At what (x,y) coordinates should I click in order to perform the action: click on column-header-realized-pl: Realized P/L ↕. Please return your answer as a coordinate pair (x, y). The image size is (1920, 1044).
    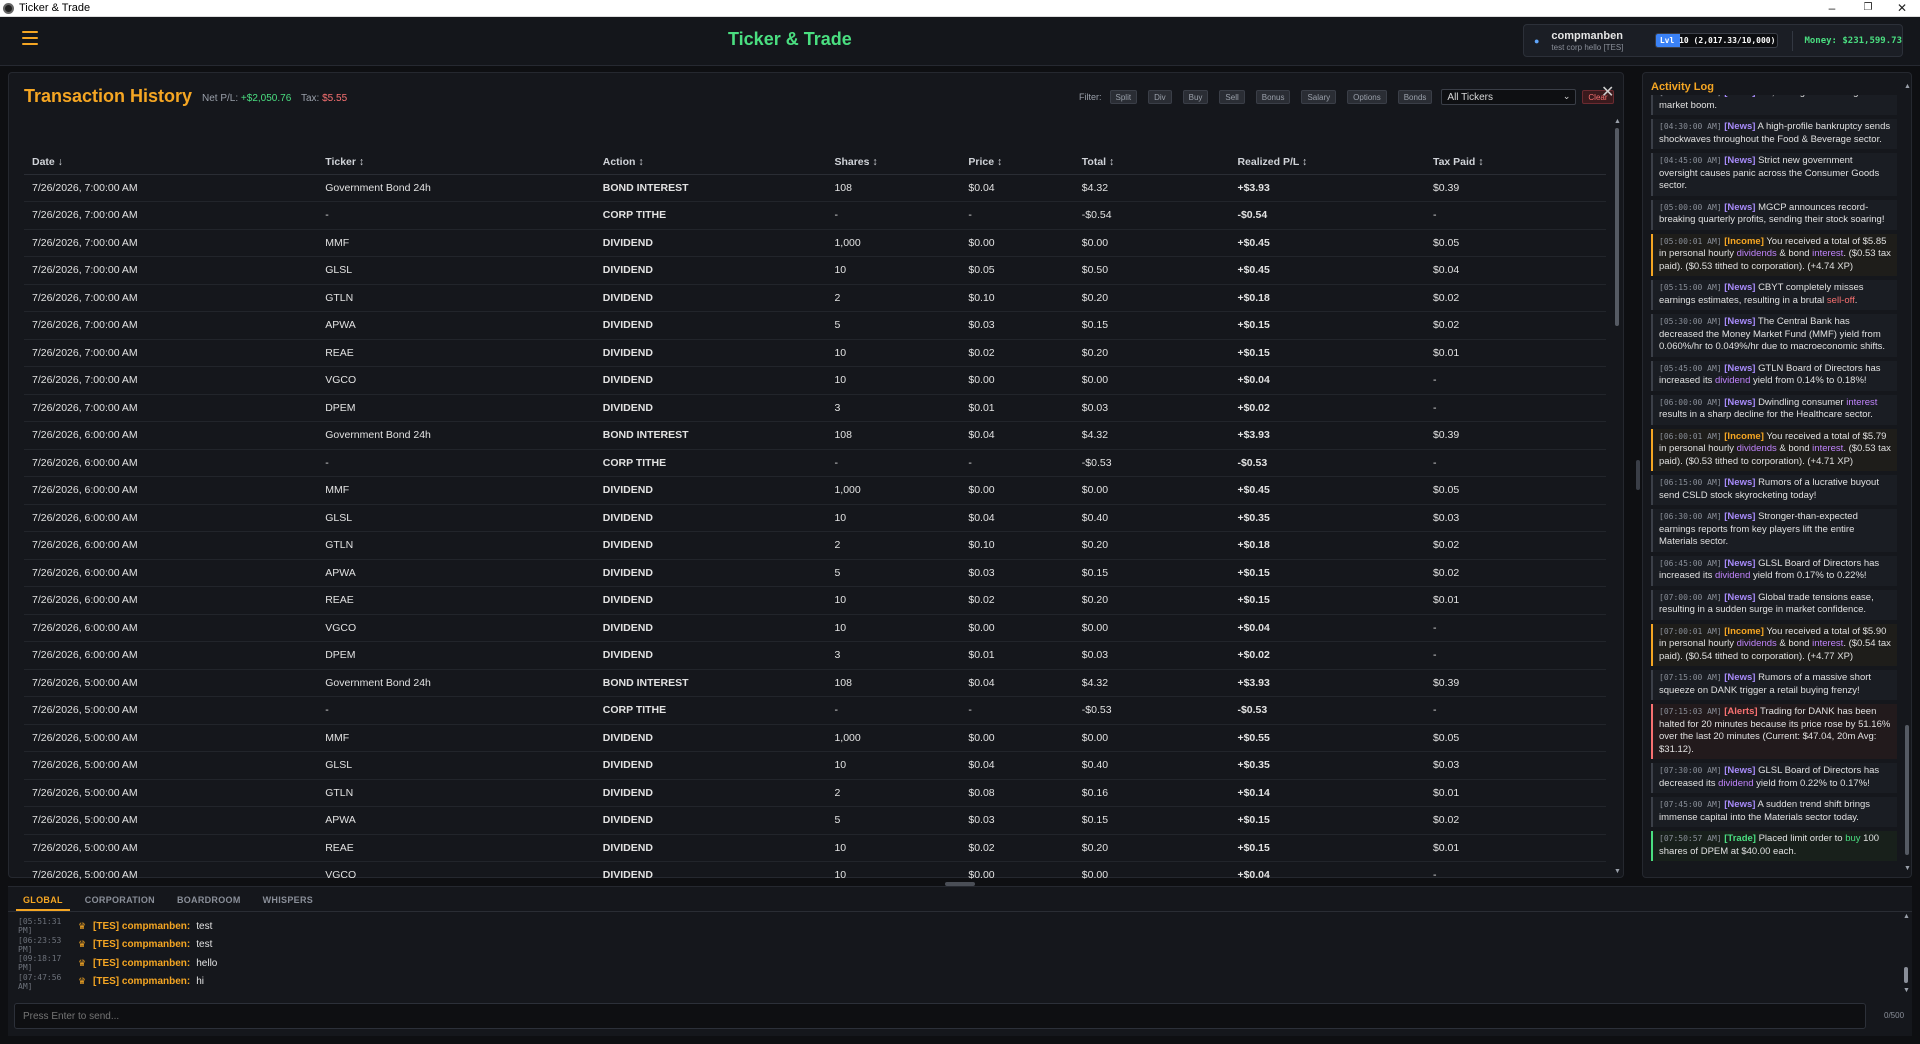
    Looking at the image, I should click on (1327, 162).